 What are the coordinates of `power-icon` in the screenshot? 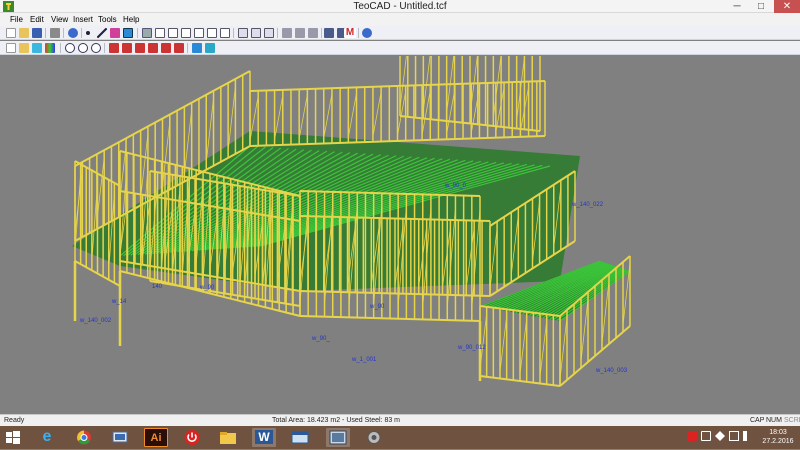 It's located at (192, 437).